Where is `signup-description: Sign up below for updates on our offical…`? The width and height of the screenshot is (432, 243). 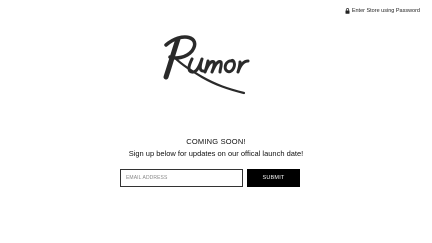
signup-description: Sign up below for updates on our offical… is located at coordinates (216, 153).